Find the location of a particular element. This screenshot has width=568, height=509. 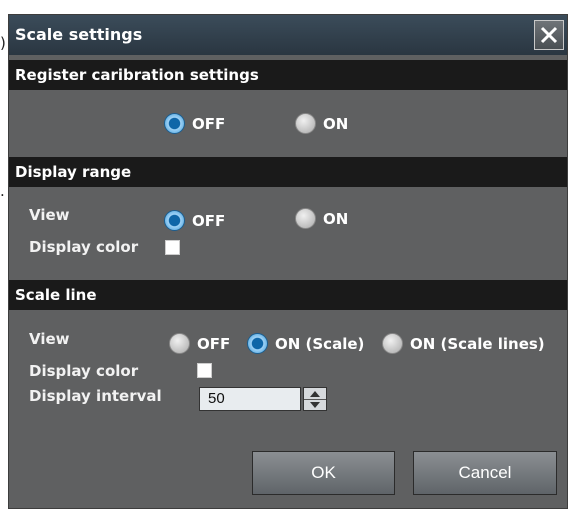

section-header-display-range: Display range is located at coordinates (288, 172).